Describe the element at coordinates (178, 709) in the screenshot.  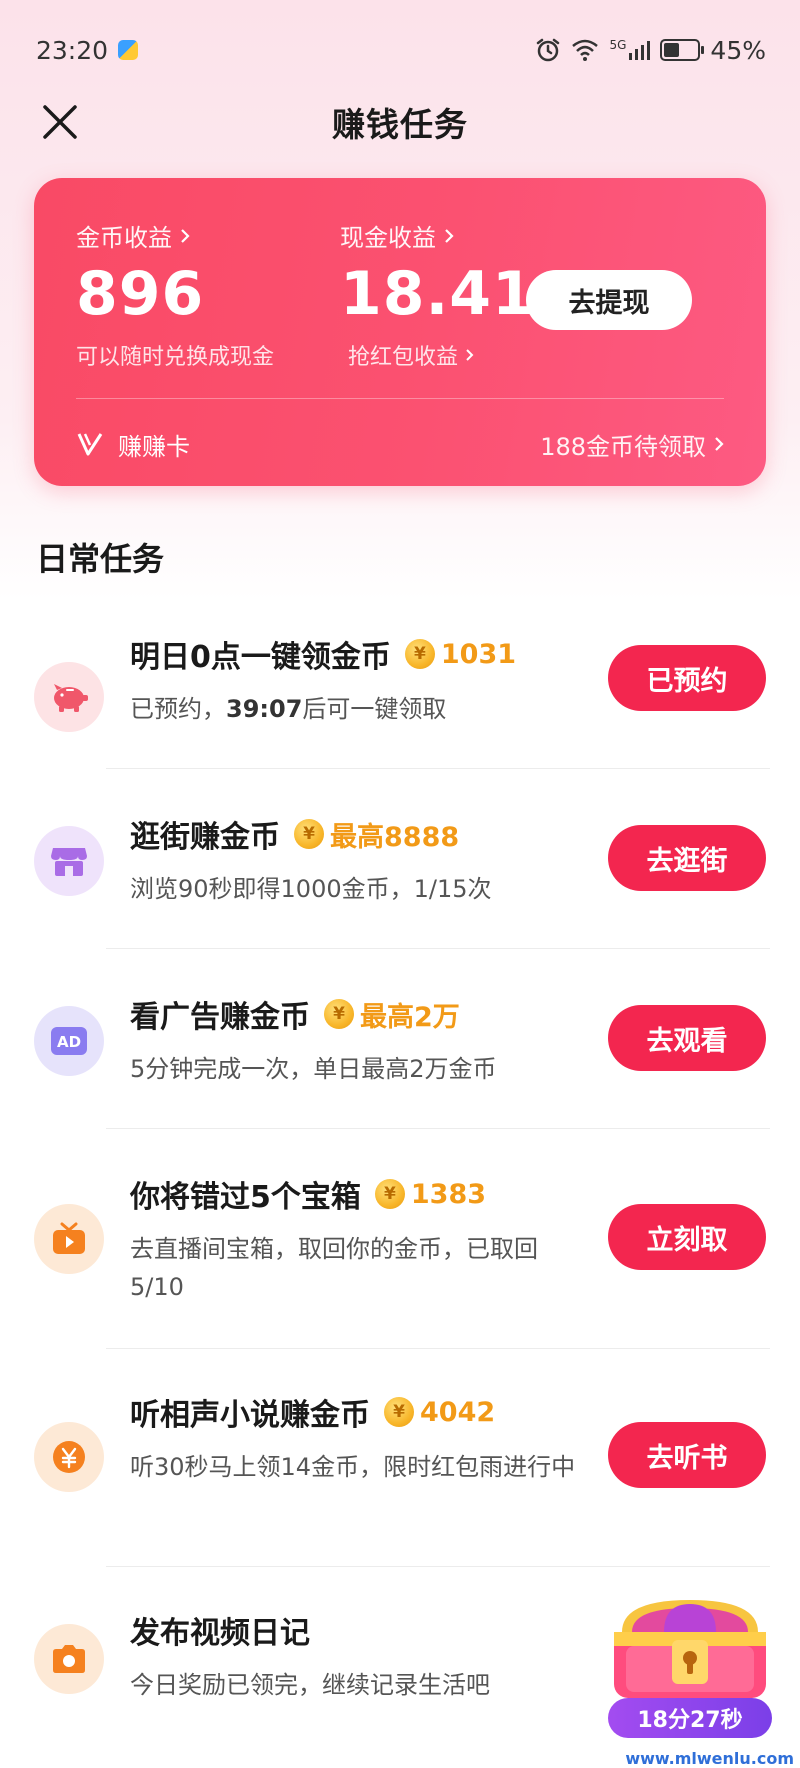
I see `task-desc-prefix: 已预约，` at that location.